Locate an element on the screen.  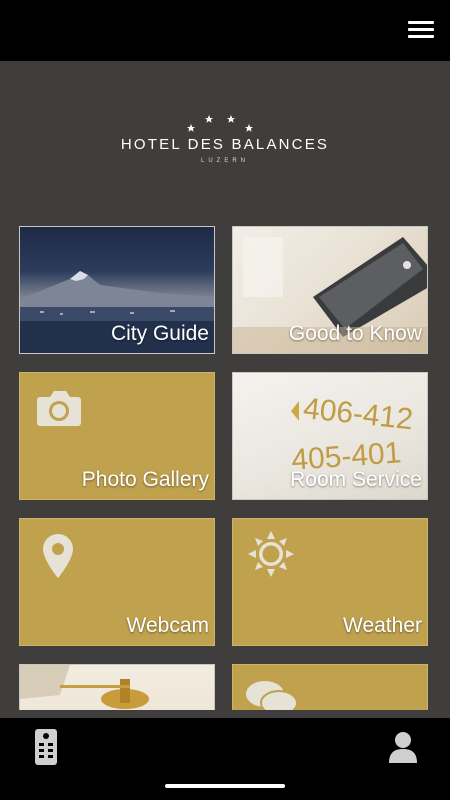
hotel-logo: HOTEL DES BALANCES LUZERN is located at coordinates (225, 137).